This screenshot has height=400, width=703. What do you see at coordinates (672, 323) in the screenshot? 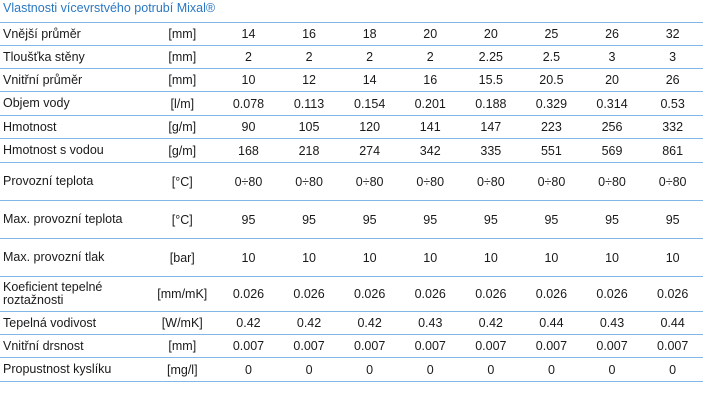
I see `value-cell: 0.44` at bounding box center [672, 323].